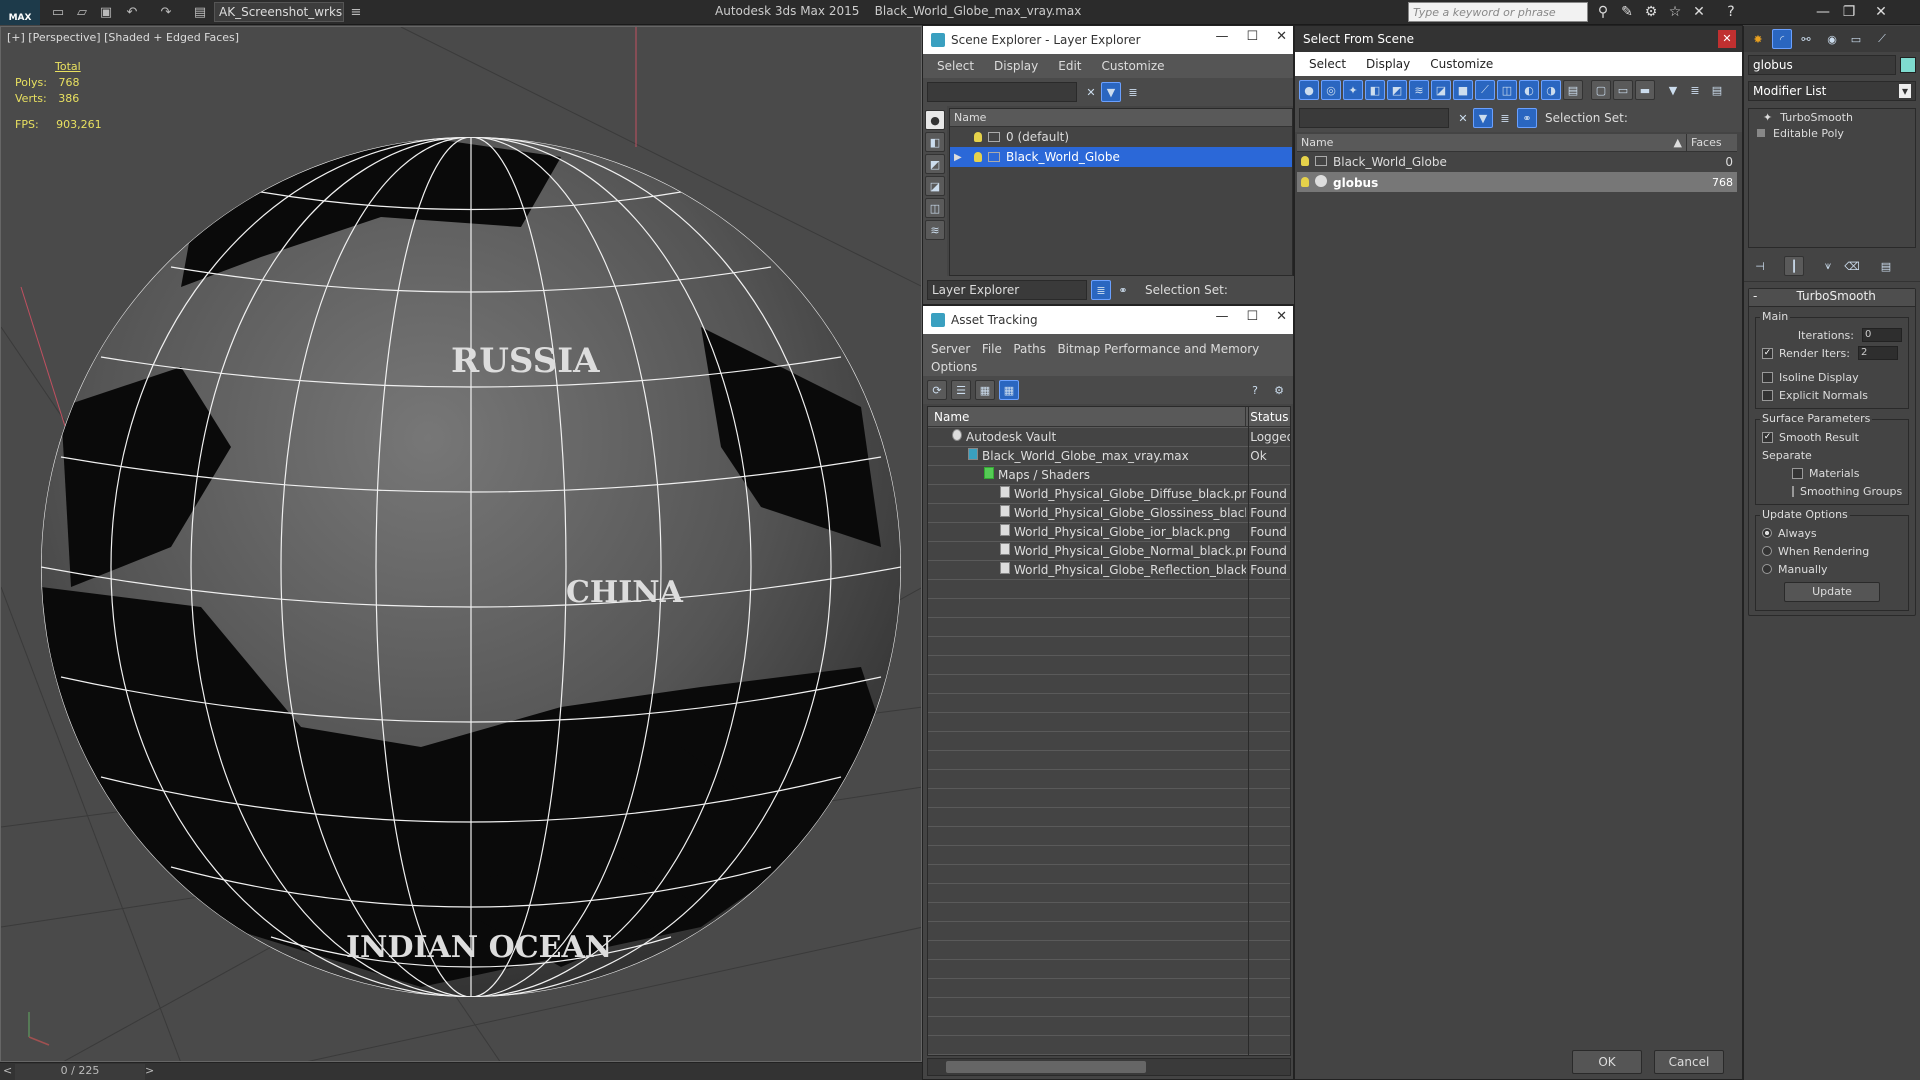 The height and width of the screenshot is (1080, 1920). I want to click on workspace-menu-icon: ≡, so click(356, 12).